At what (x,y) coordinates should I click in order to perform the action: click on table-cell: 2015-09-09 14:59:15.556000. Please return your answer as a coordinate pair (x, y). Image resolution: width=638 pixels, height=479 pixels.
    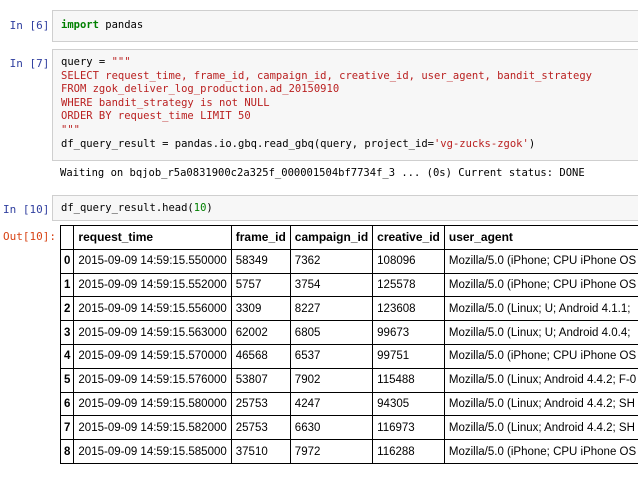
    Looking at the image, I should click on (152, 309).